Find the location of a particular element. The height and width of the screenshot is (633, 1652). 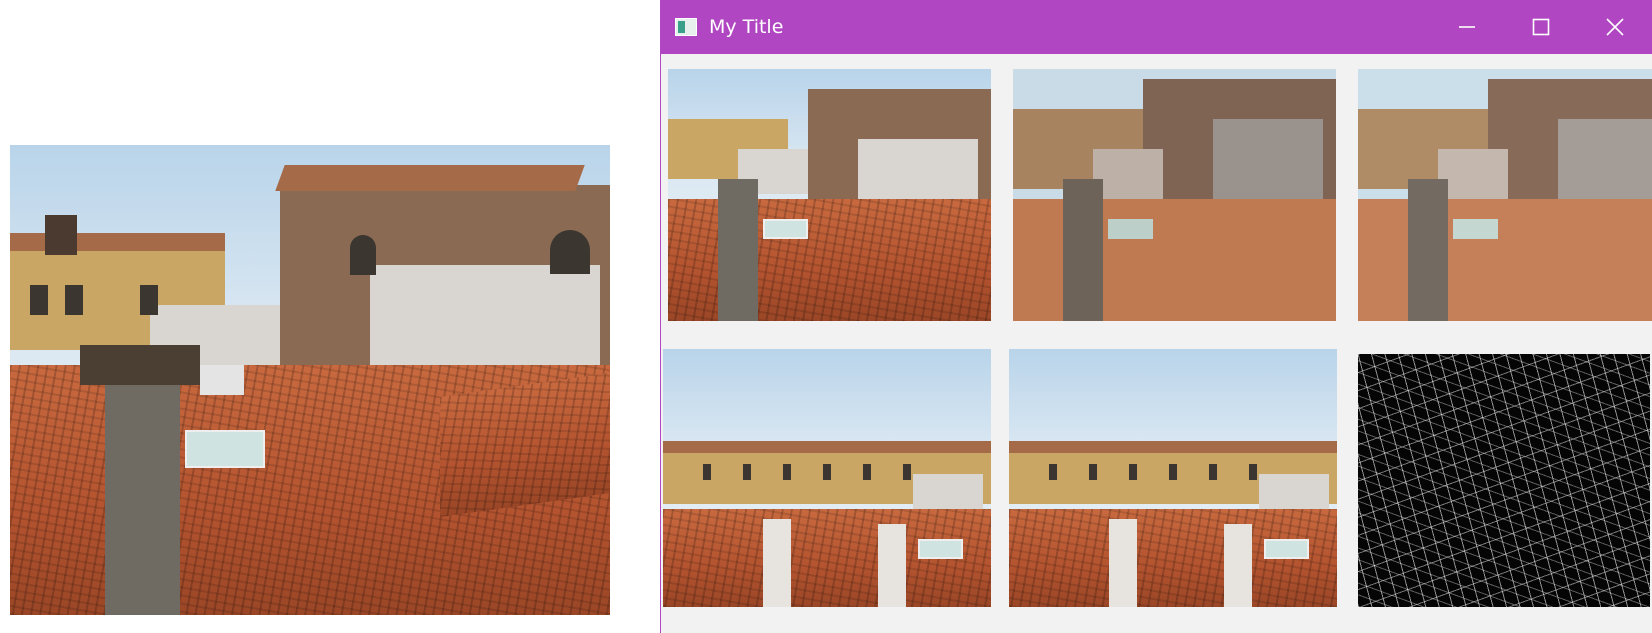

title-bar: My Title is located at coordinates (1156, 27).